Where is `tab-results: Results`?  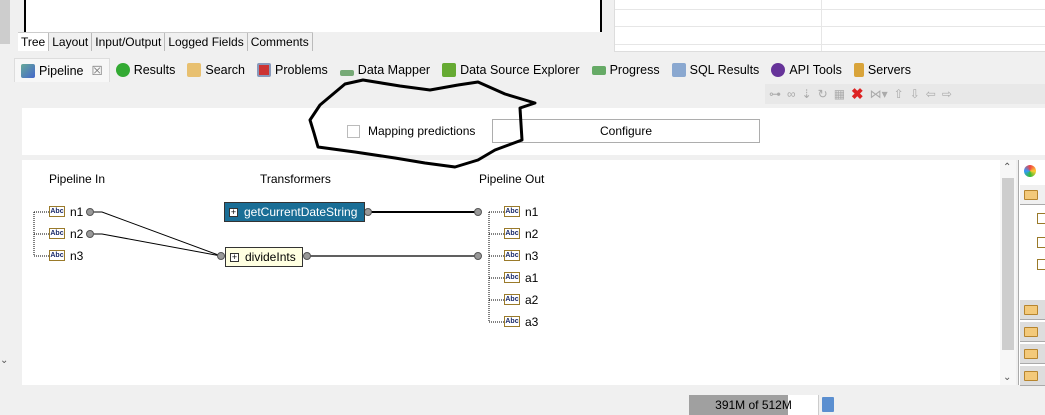 tab-results: Results is located at coordinates (146, 70).